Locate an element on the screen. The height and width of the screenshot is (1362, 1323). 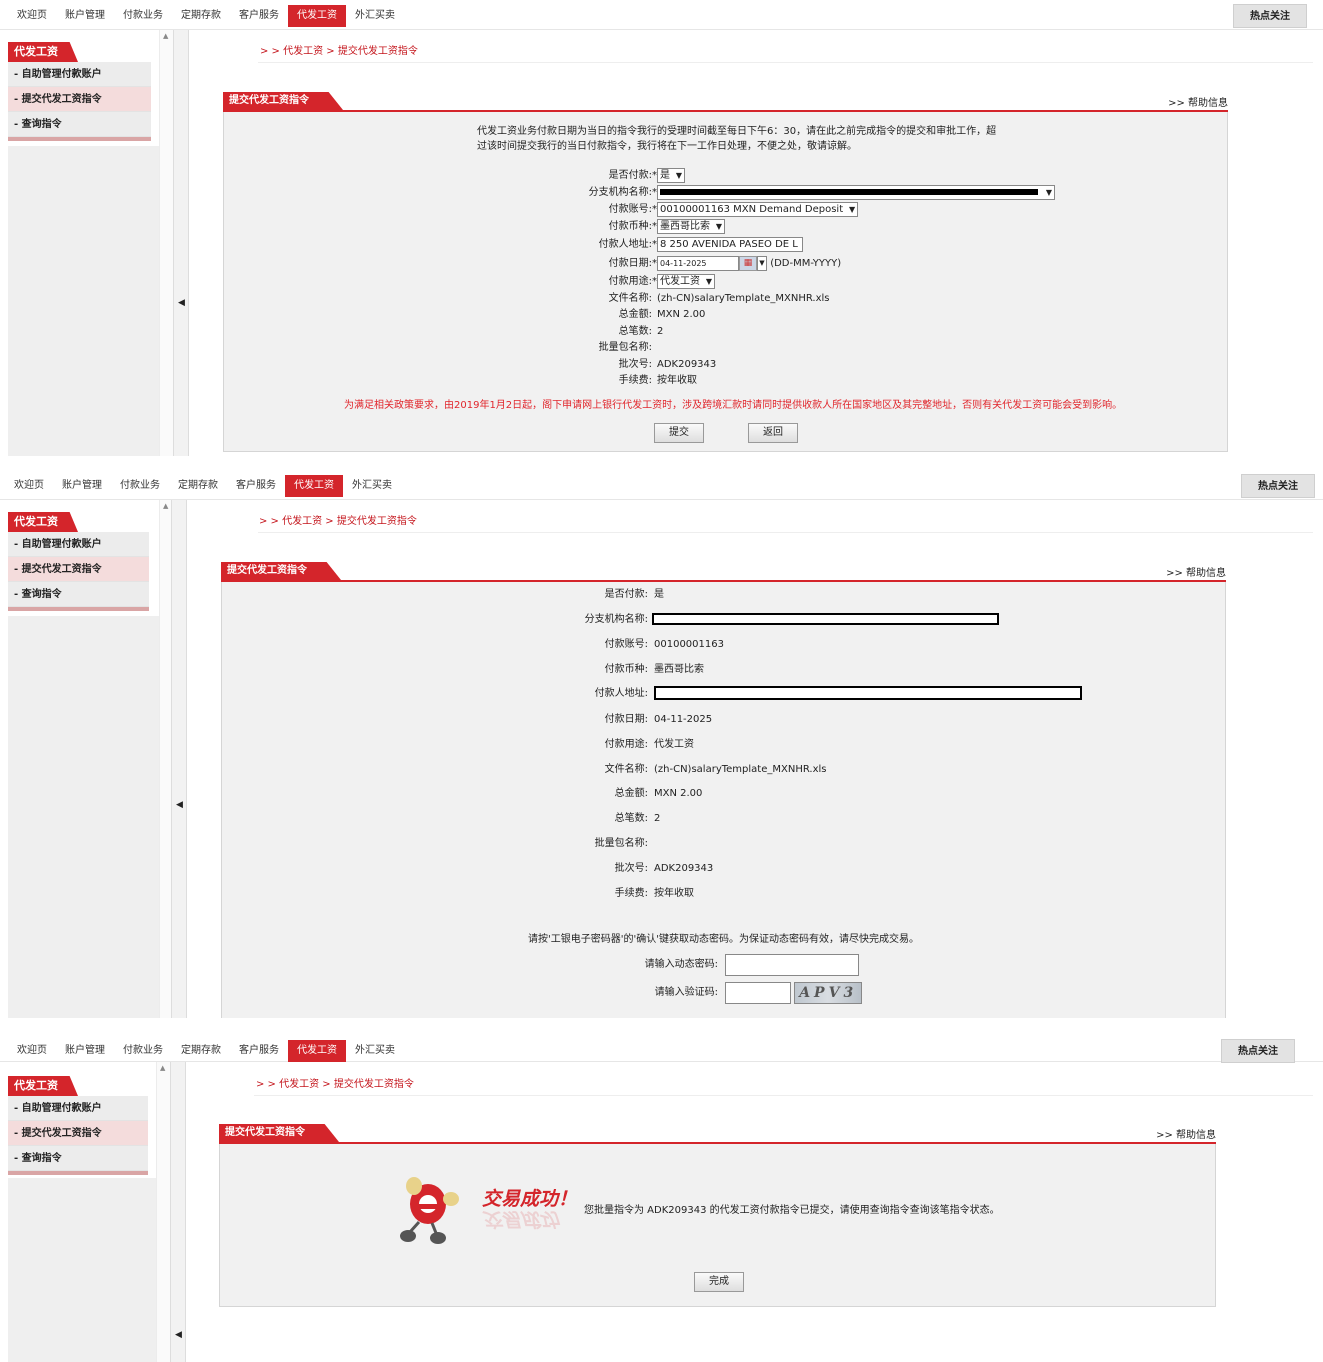
value-total: MXN 2.00 is located at coordinates (678, 793).